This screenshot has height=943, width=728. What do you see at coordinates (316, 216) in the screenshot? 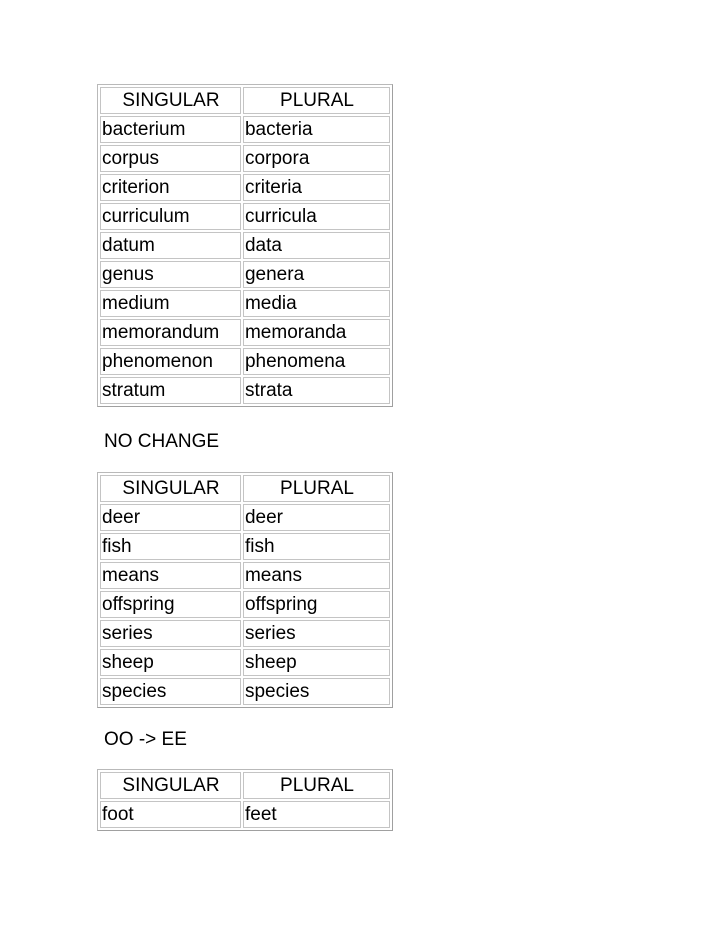
I see `plural-cell: curricula` at bounding box center [316, 216].